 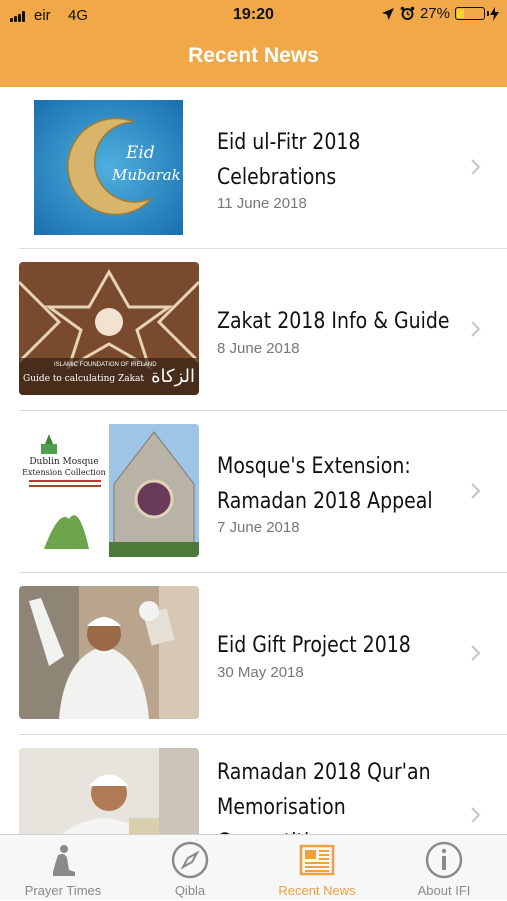 I want to click on tab-about-ifi: About IFI, so click(x=444, y=868).